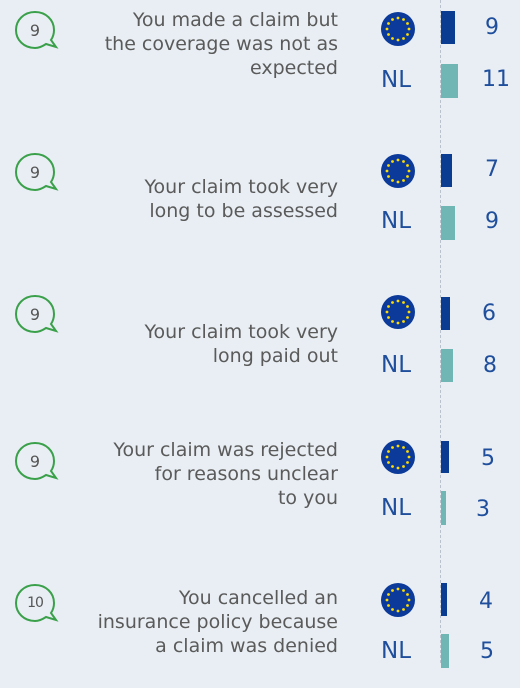  Describe the element at coordinates (258, 598) in the screenshot. I see `label-line: You cancelled an` at that location.